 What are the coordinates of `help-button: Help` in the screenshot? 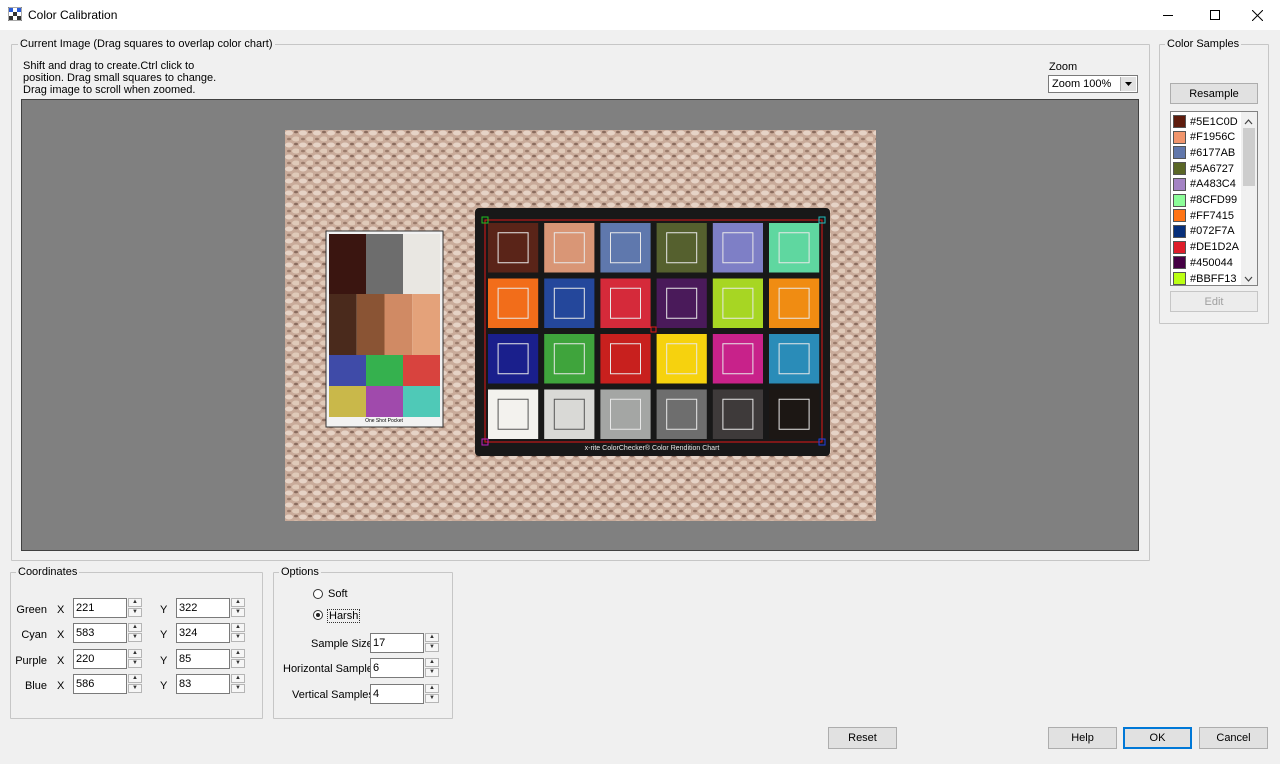 It's located at (1082, 738).